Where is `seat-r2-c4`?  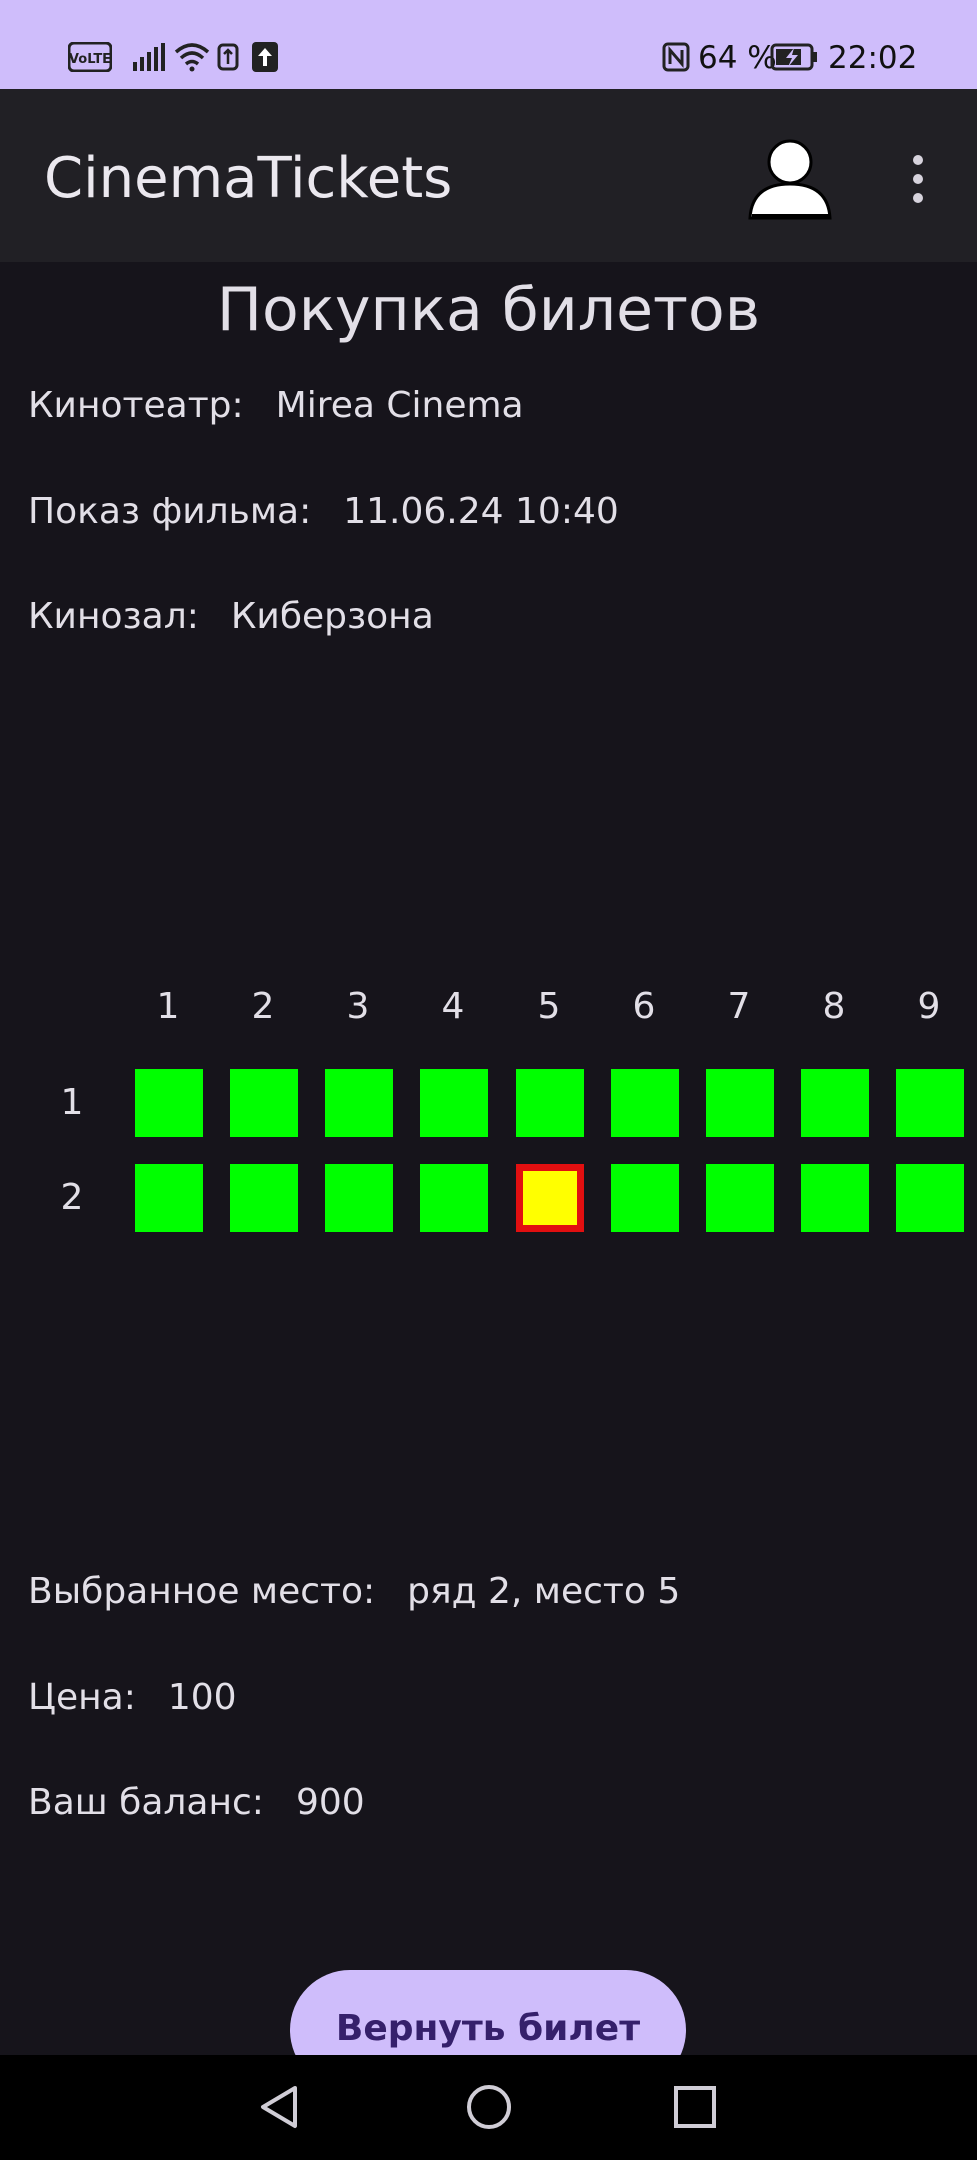 seat-r2-c4 is located at coordinates (454, 1198).